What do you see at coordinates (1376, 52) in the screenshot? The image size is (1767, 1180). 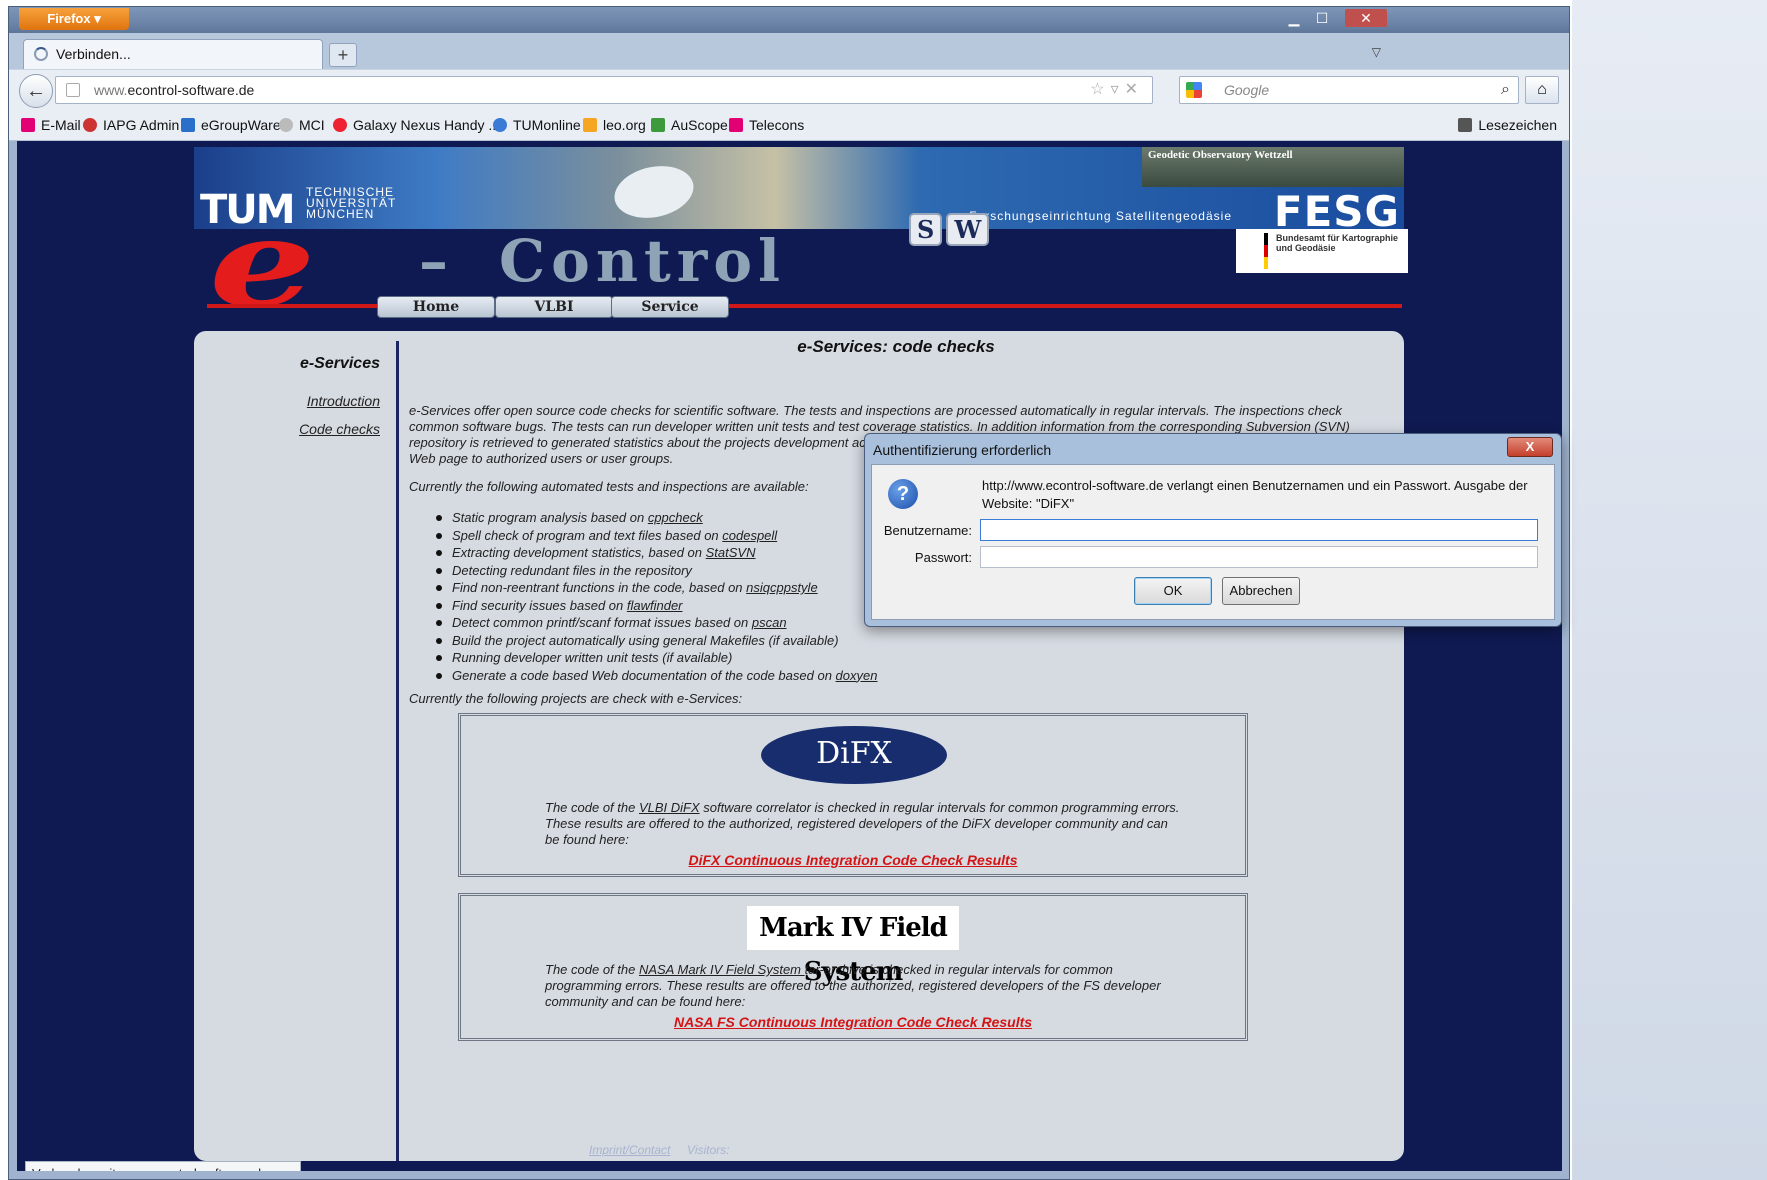 I see `tab-list-icon: ▽` at bounding box center [1376, 52].